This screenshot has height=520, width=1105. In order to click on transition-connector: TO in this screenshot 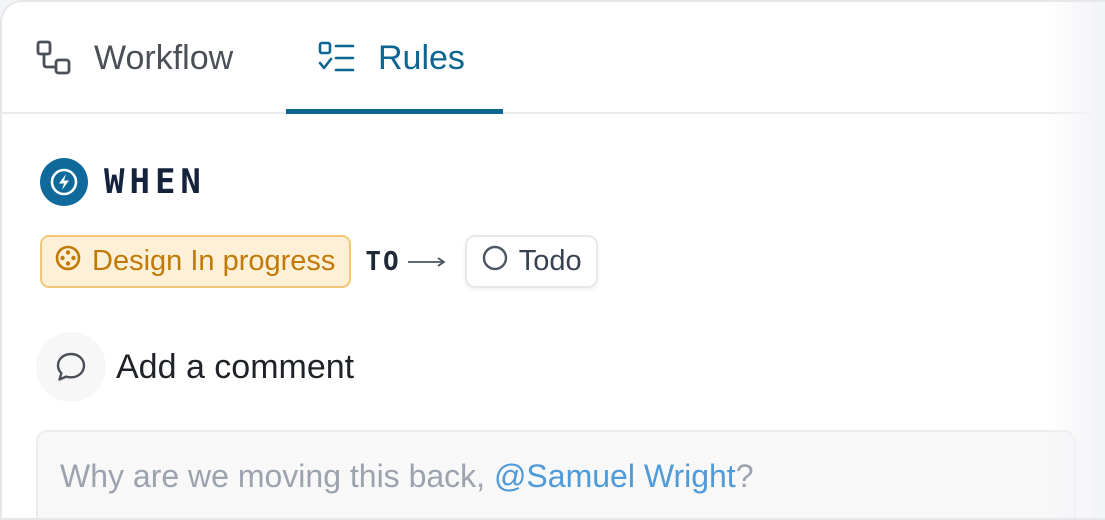, I will do `click(383, 261)`.